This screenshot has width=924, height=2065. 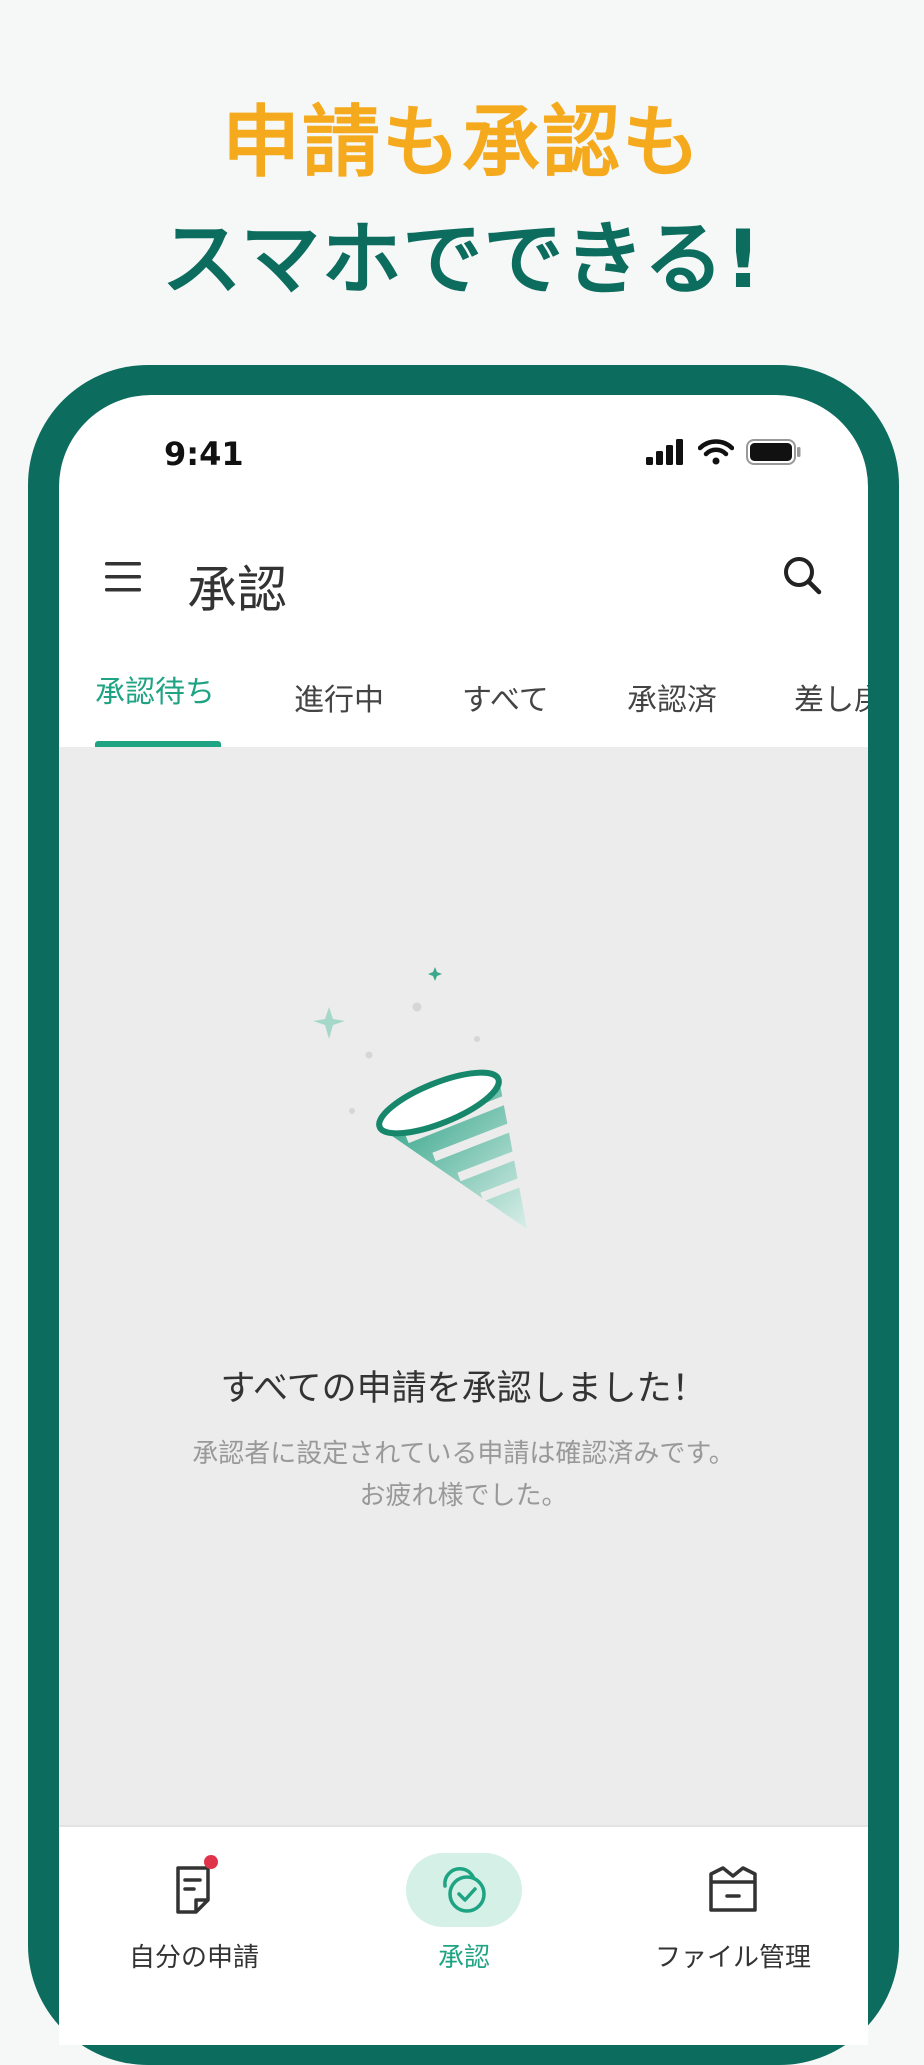 What do you see at coordinates (802, 575) in the screenshot?
I see `search-icon` at bounding box center [802, 575].